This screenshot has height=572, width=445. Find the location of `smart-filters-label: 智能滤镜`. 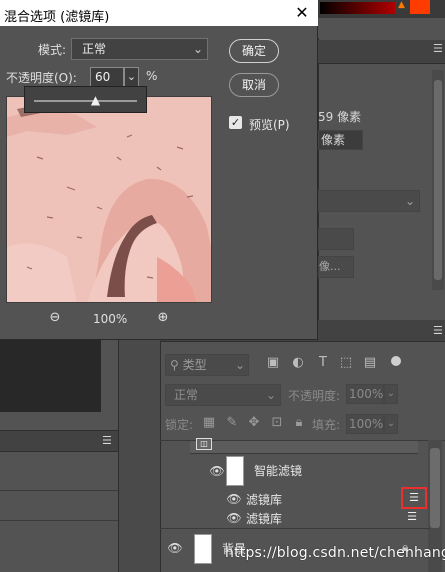

smart-filters-label: 智能滤镜 is located at coordinates (278, 471).